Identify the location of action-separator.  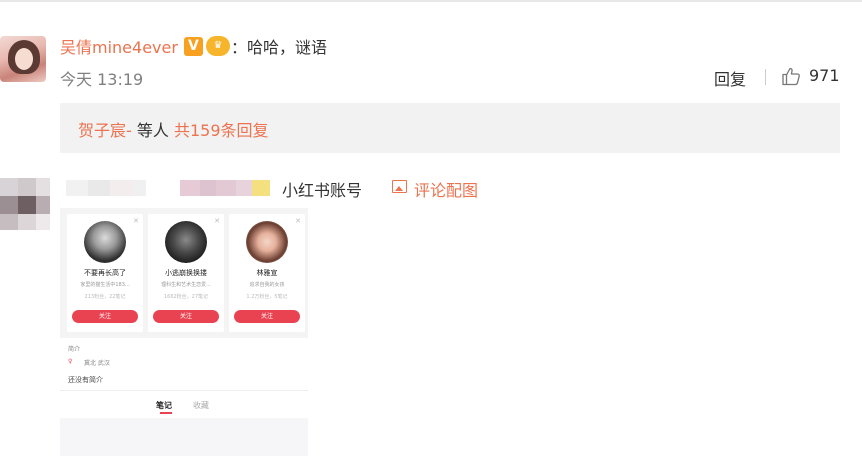
(765, 77).